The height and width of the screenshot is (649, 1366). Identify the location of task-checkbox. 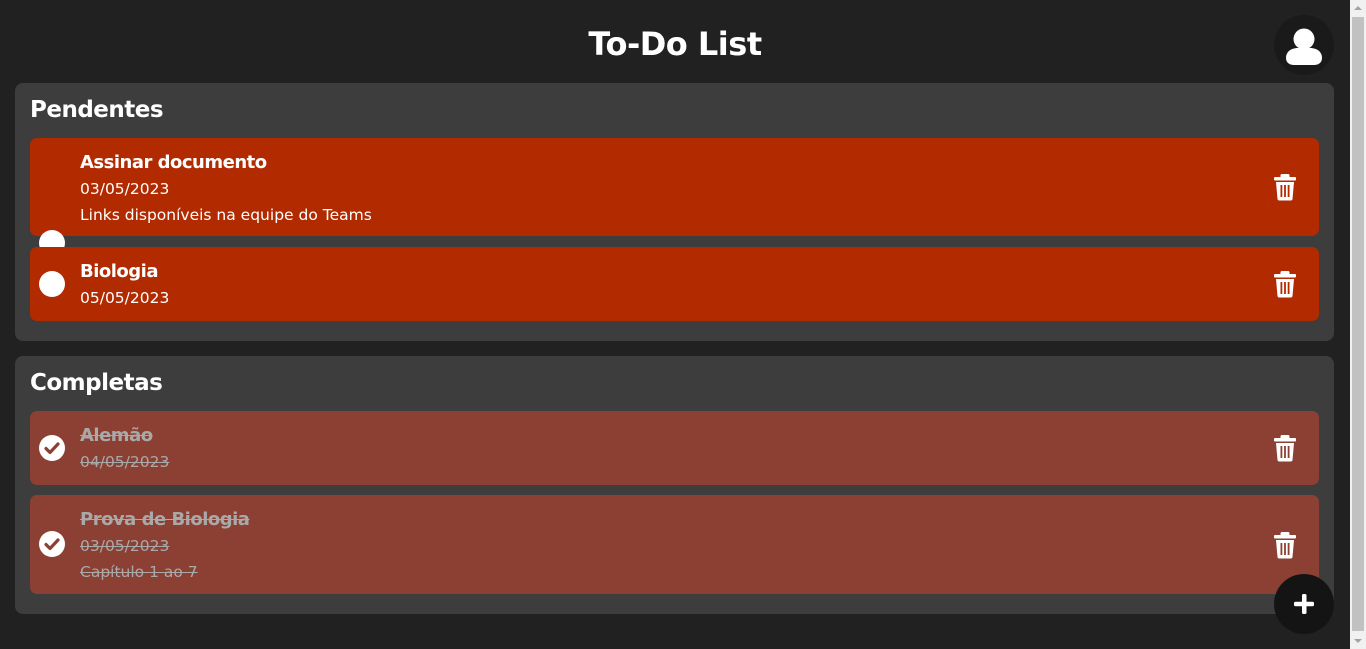
(52, 284).